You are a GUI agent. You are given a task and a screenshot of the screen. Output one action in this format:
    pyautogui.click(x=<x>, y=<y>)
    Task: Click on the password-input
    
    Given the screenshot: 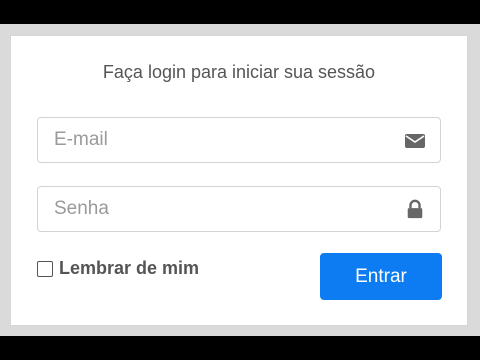 What is the action you would take?
    pyautogui.click(x=239, y=209)
    